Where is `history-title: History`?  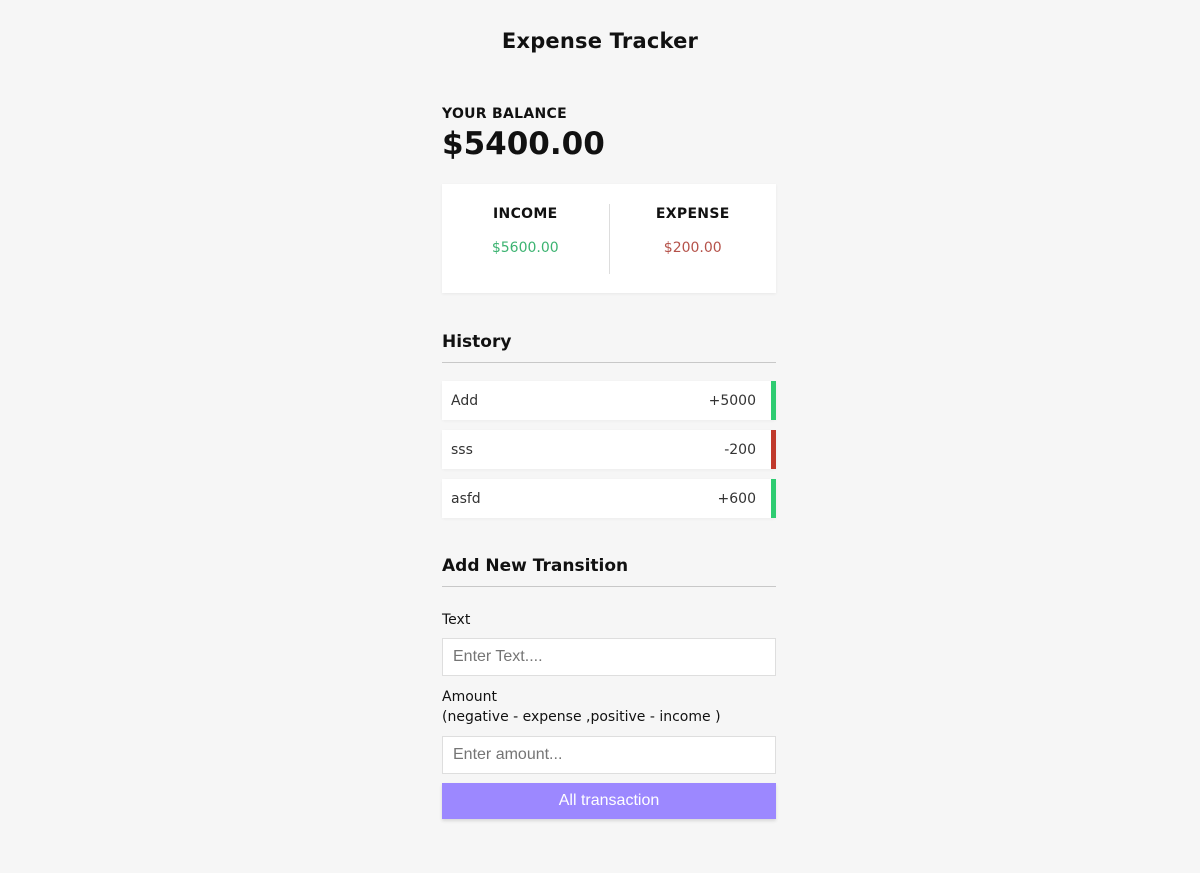 history-title: History is located at coordinates (609, 347).